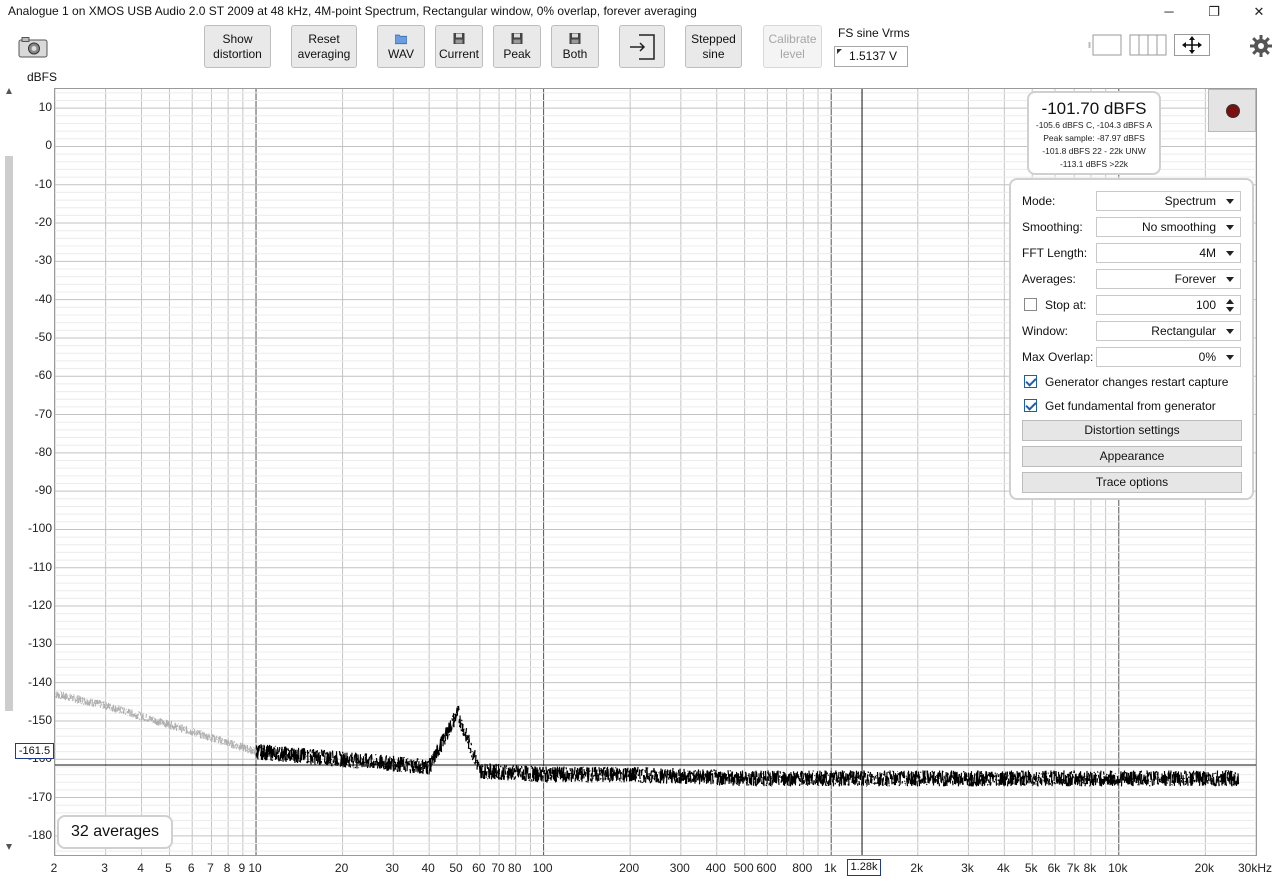 This screenshot has height=881, width=1280. Describe the element at coordinates (1094, 151) in the screenshot. I see `level-readout-unweighted: -101.8 dBFS 22 - 22k UNW` at that location.